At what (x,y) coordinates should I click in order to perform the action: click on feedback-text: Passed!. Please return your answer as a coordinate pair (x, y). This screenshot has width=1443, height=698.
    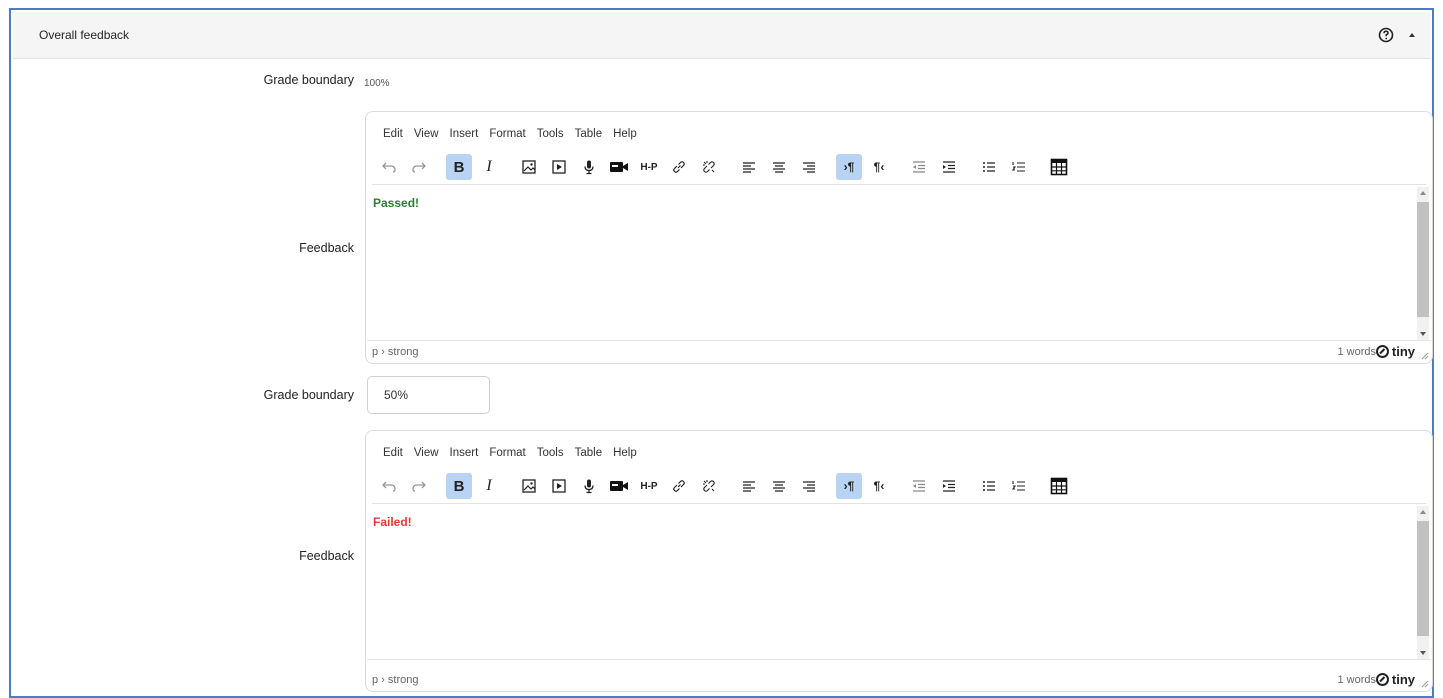
    Looking at the image, I should click on (396, 203).